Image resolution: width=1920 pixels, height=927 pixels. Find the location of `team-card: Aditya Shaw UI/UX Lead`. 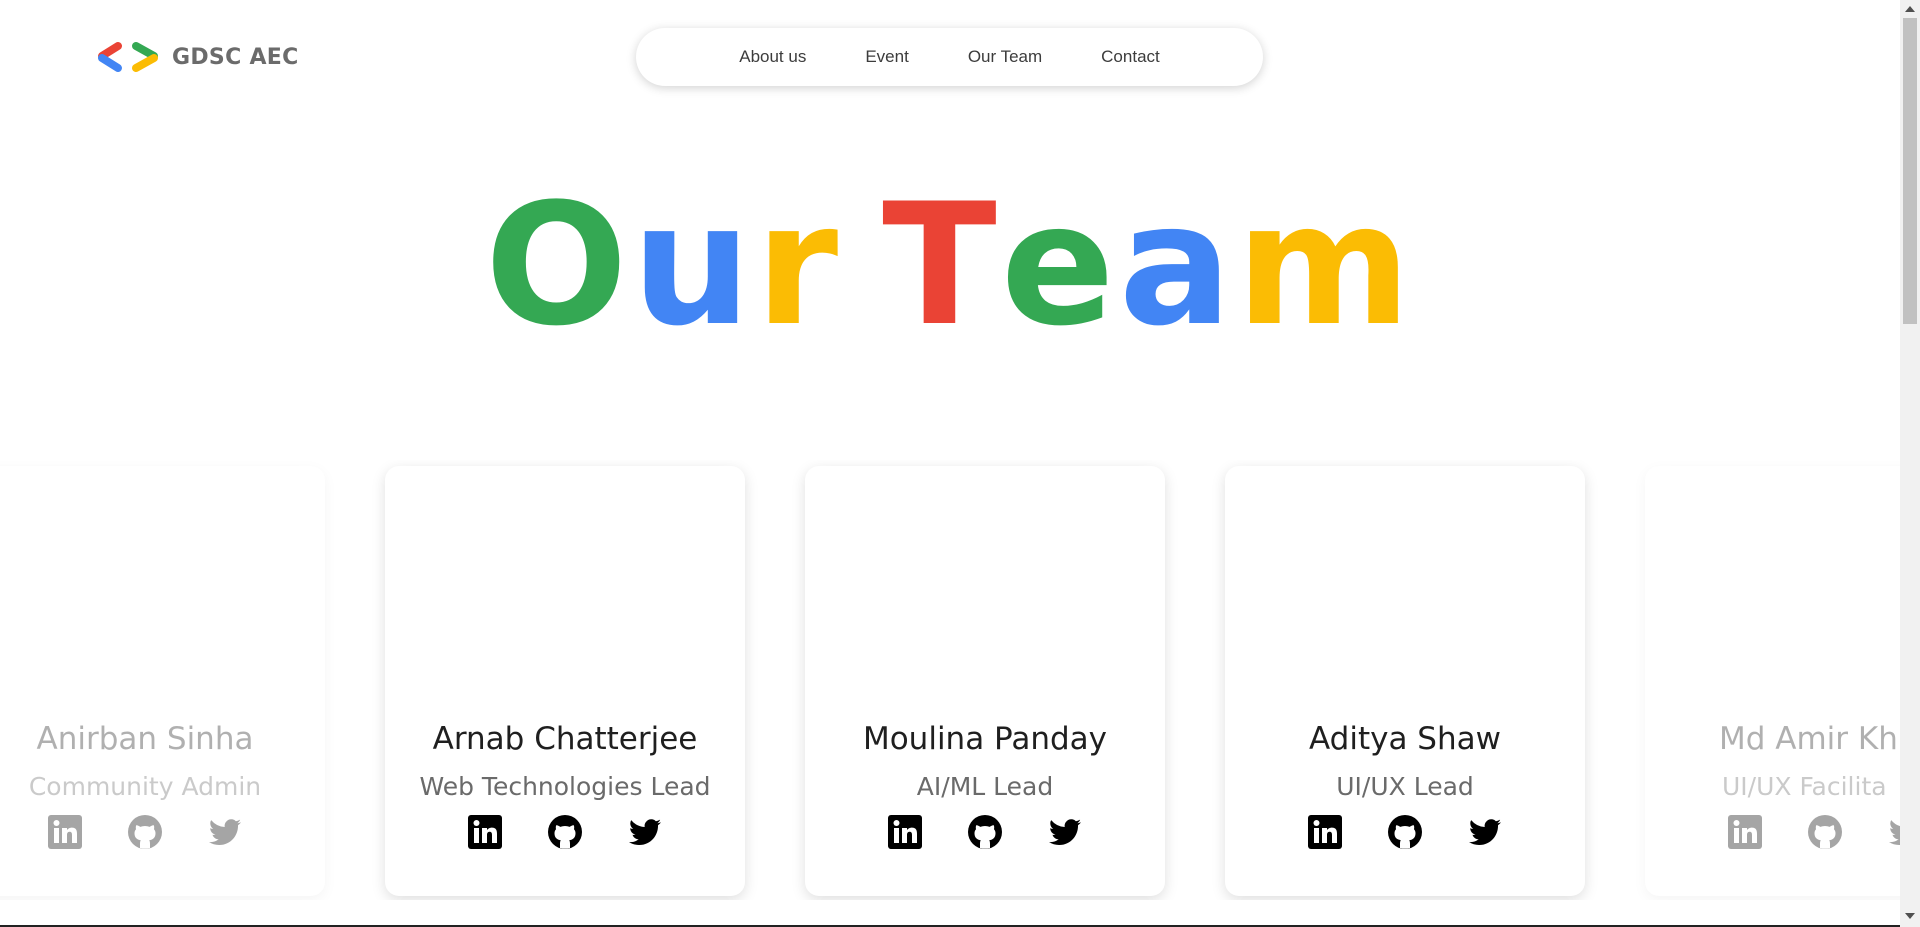

team-card: Aditya Shaw UI/UX Lead is located at coordinates (1405, 681).